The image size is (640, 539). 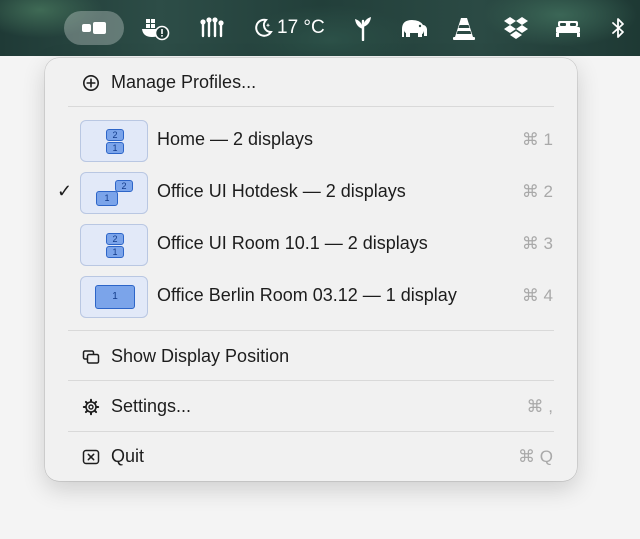 I want to click on vlc-cone-icon, so click(x=464, y=28).